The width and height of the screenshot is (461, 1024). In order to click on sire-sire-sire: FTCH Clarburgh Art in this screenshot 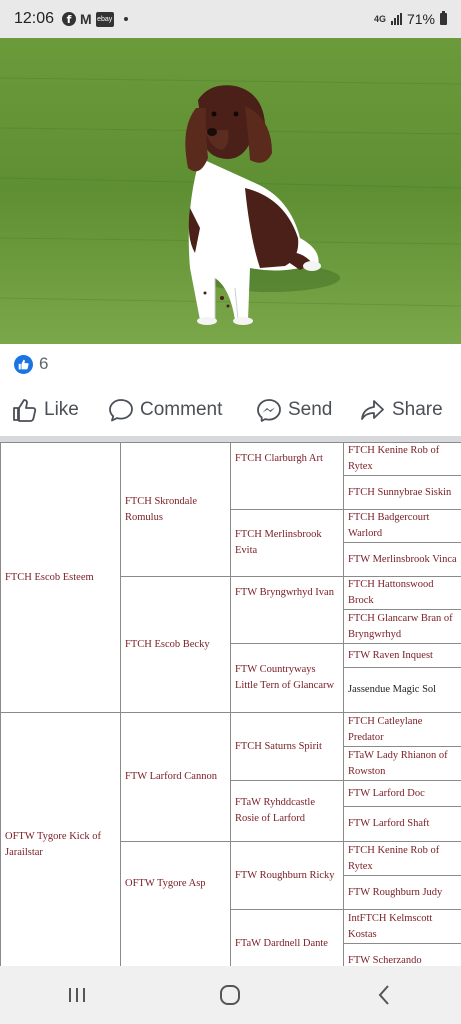, I will do `click(287, 476)`.